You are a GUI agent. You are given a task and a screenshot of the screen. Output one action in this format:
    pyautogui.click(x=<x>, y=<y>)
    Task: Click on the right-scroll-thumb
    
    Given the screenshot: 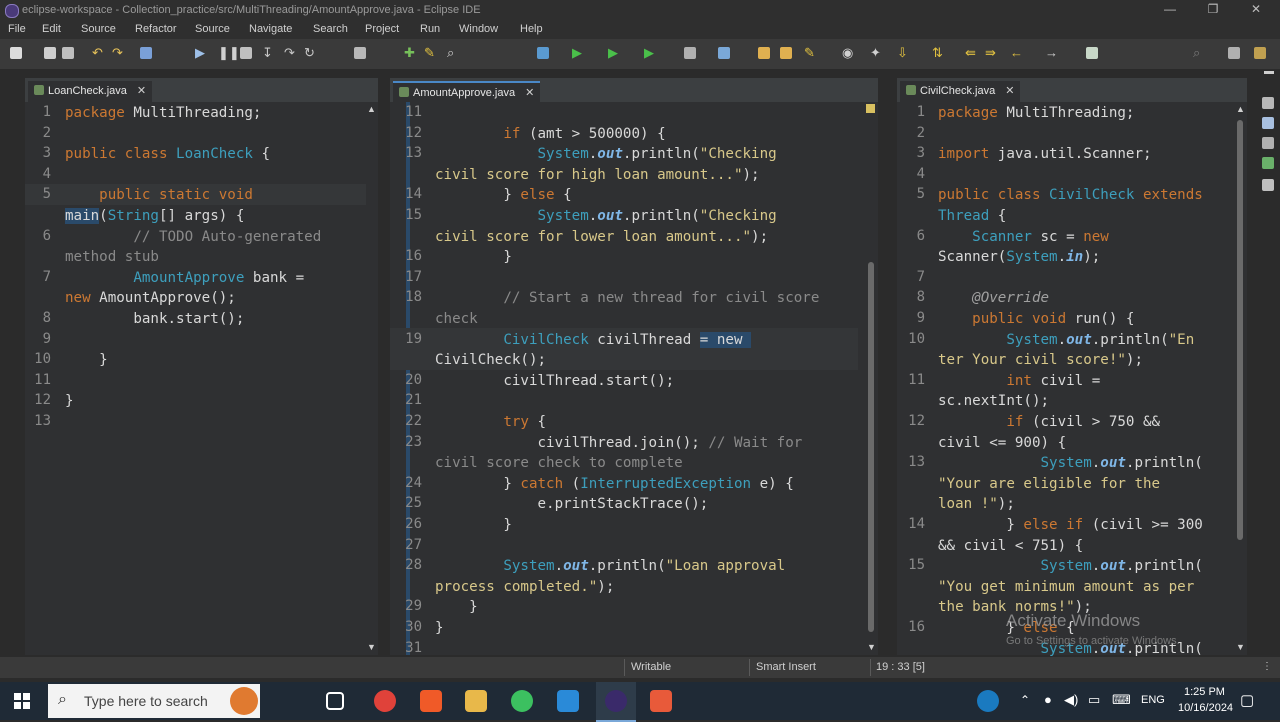 What is the action you would take?
    pyautogui.click(x=1240, y=330)
    